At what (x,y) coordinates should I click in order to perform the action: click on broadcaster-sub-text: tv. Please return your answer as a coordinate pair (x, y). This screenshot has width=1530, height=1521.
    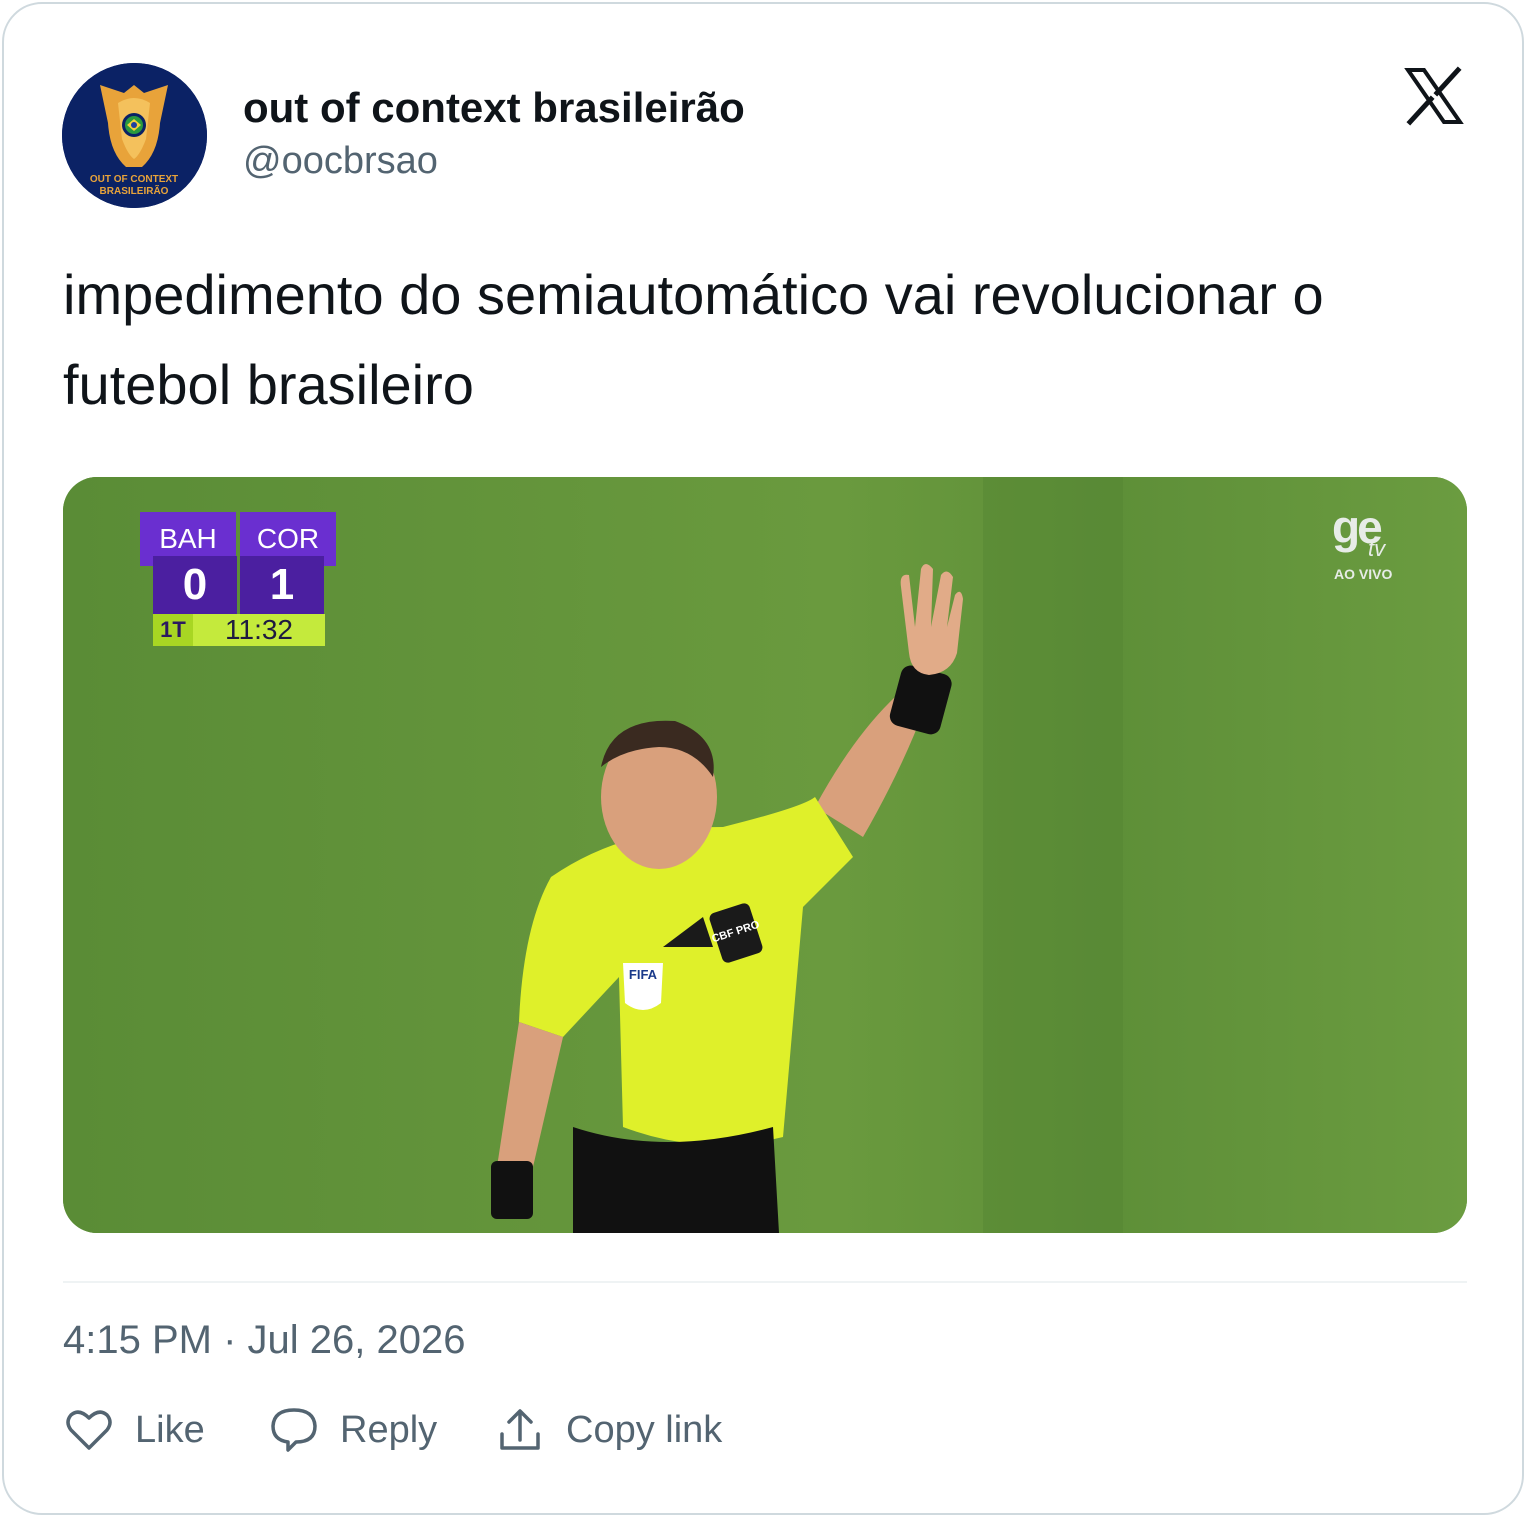
    Looking at the image, I should click on (1377, 548).